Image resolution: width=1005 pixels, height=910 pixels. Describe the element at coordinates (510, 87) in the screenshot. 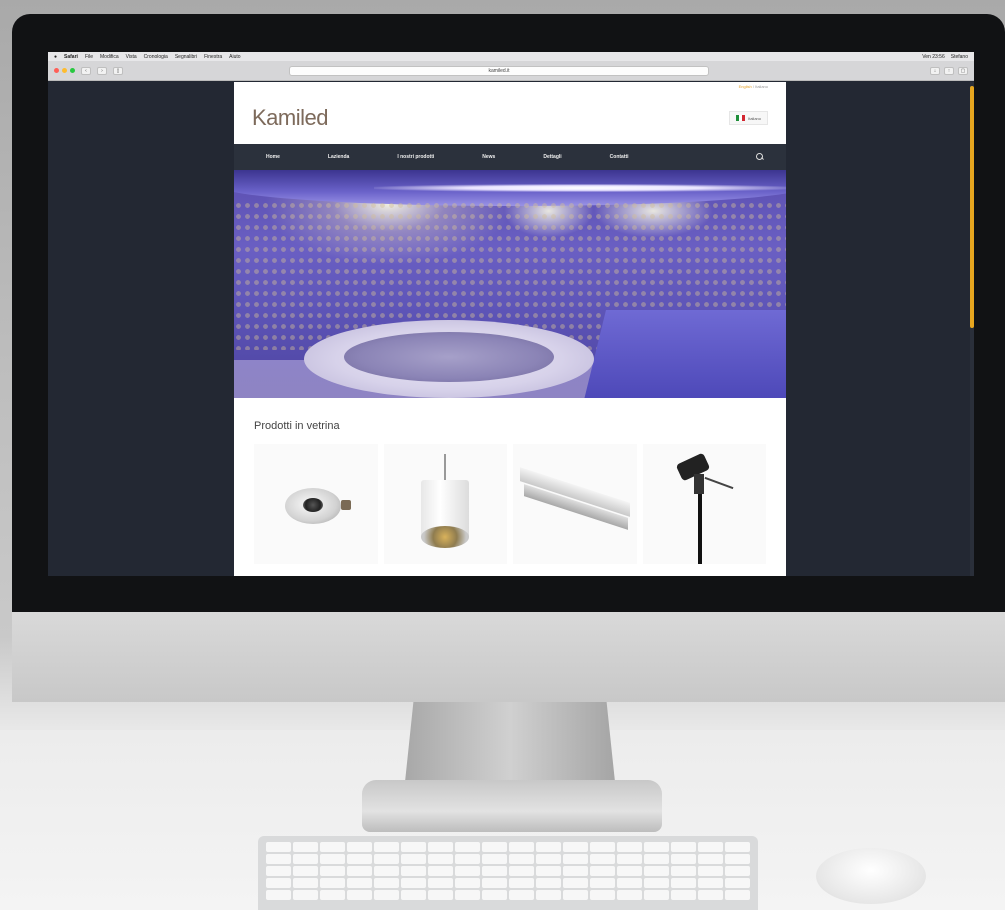

I see `language-topbar: English / Italiano` at that location.